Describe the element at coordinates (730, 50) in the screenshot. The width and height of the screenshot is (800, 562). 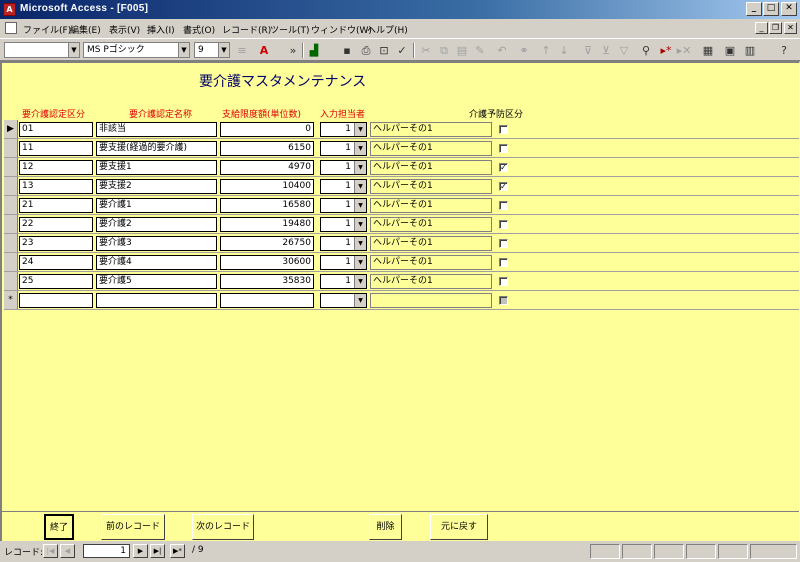
I see `database-window-icon: ▣` at that location.